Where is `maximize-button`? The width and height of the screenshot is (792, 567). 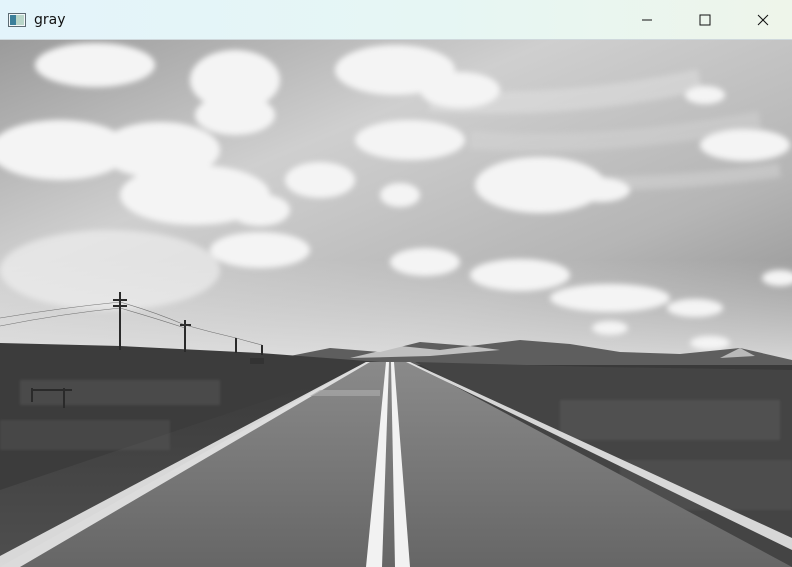 maximize-button is located at coordinates (705, 20).